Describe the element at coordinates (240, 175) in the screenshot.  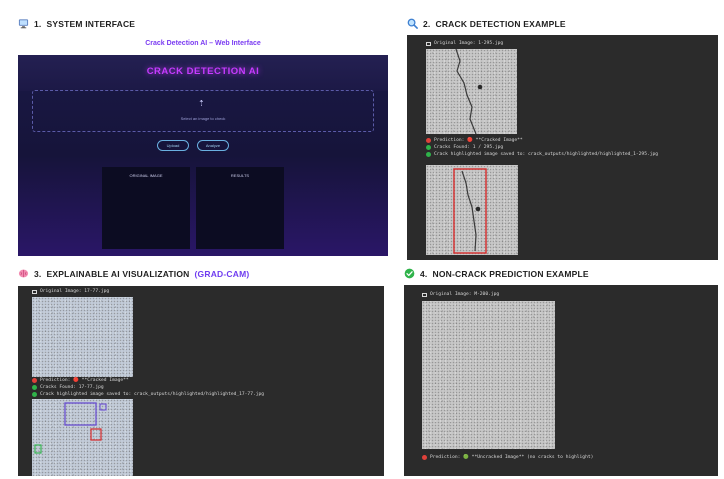
I see `results-label: RESULTS` at that location.